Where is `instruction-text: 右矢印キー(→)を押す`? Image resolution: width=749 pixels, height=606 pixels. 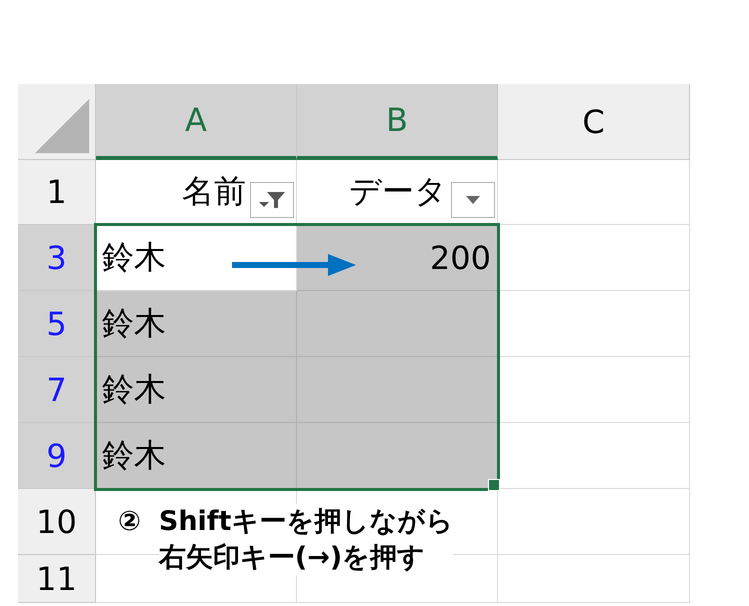
instruction-text: 右矢印キー(→)を押す is located at coordinates (292, 558).